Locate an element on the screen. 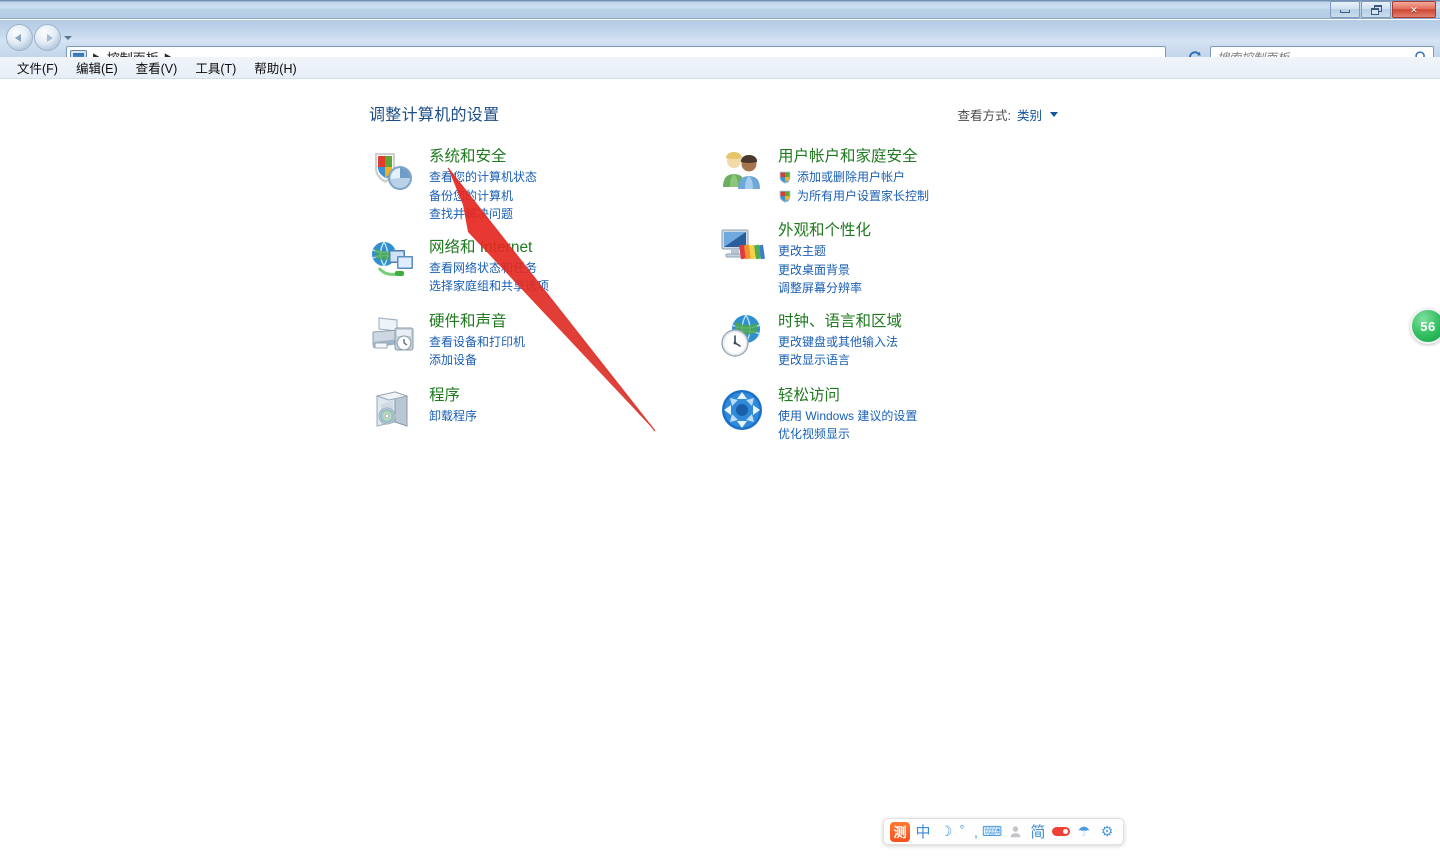 This screenshot has height=858, width=1440. simplified-chinese-icon: 简 is located at coordinates (1038, 832).